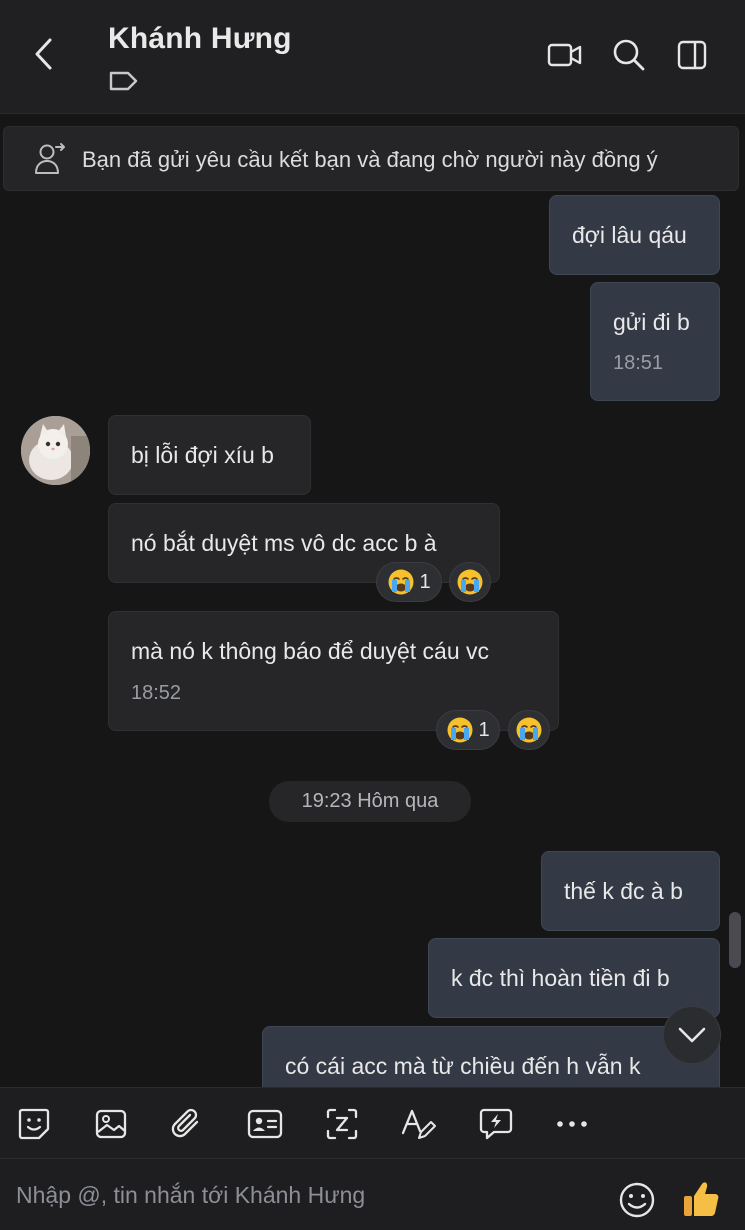  I want to click on image-icon, so click(111, 1124).